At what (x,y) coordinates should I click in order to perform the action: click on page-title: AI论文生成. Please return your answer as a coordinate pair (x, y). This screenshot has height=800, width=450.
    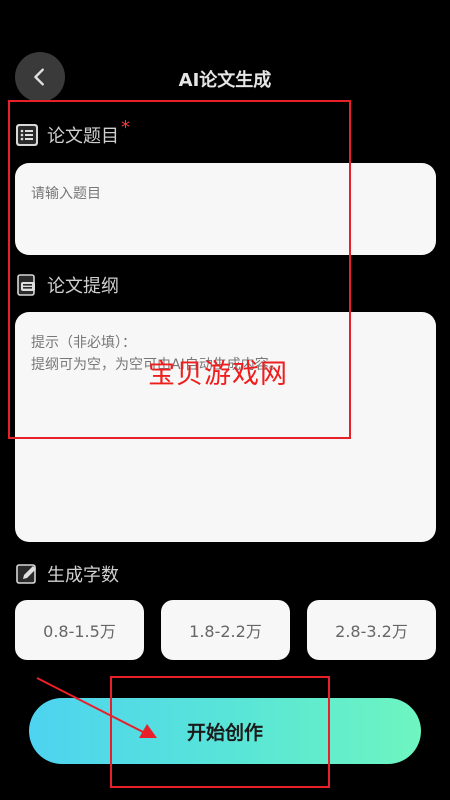
    Looking at the image, I should click on (225, 80).